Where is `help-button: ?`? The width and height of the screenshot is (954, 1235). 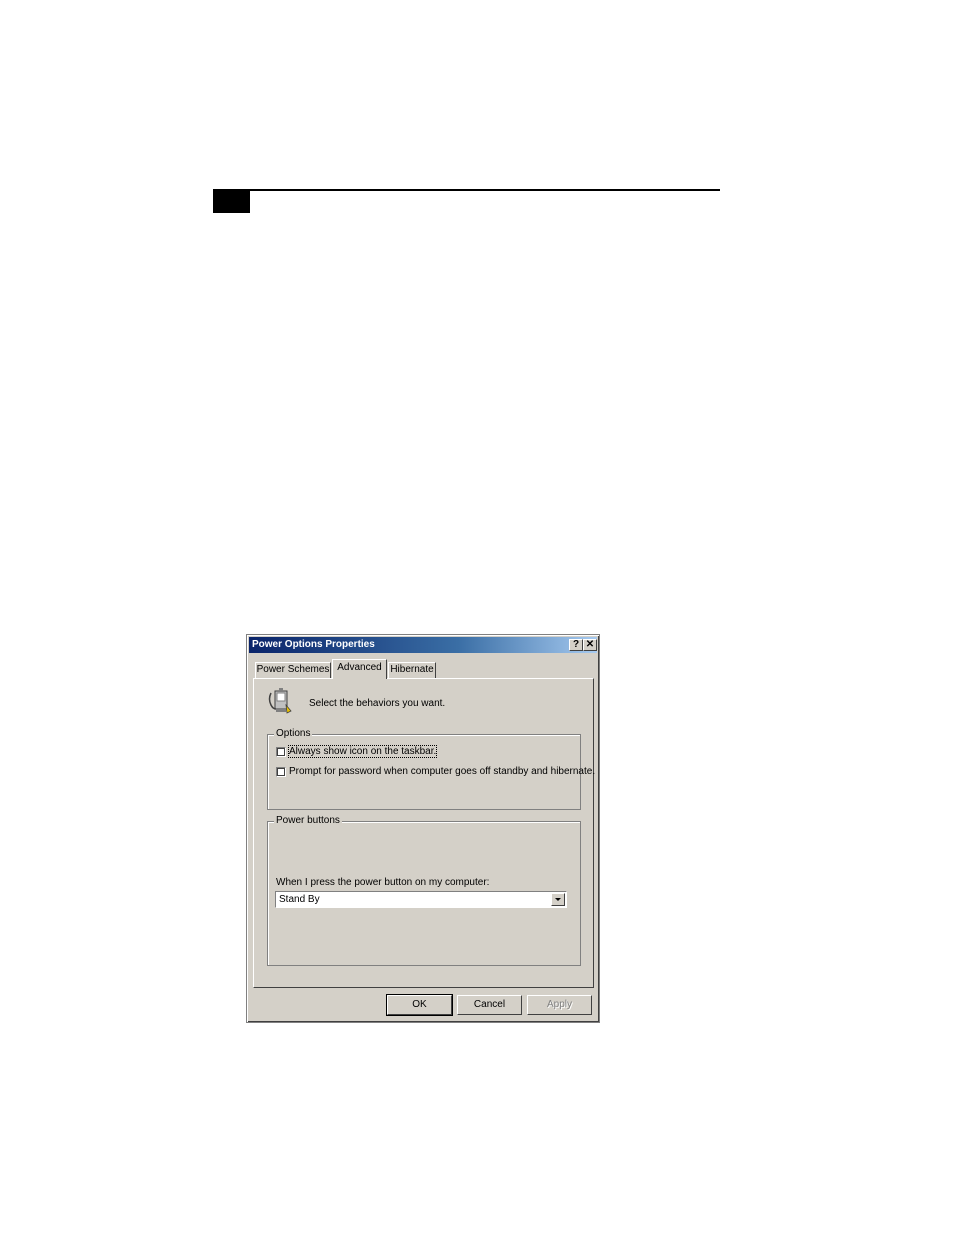
help-button: ? is located at coordinates (576, 645).